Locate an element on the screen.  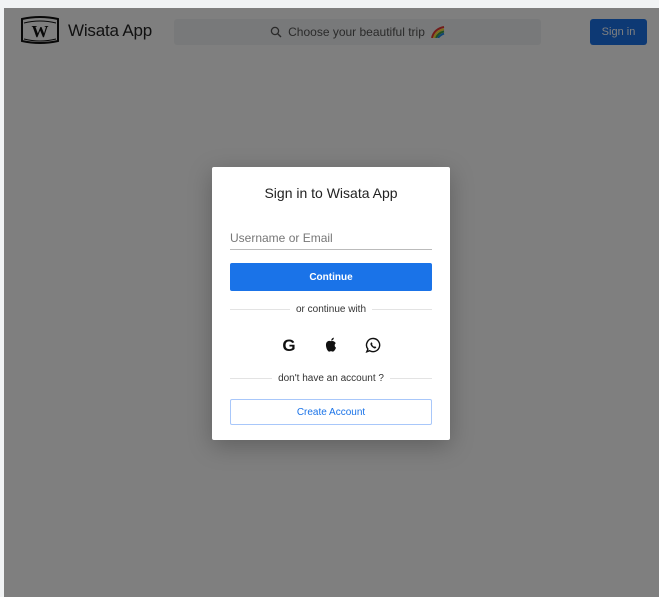
google-icon: G is located at coordinates (288, 345).